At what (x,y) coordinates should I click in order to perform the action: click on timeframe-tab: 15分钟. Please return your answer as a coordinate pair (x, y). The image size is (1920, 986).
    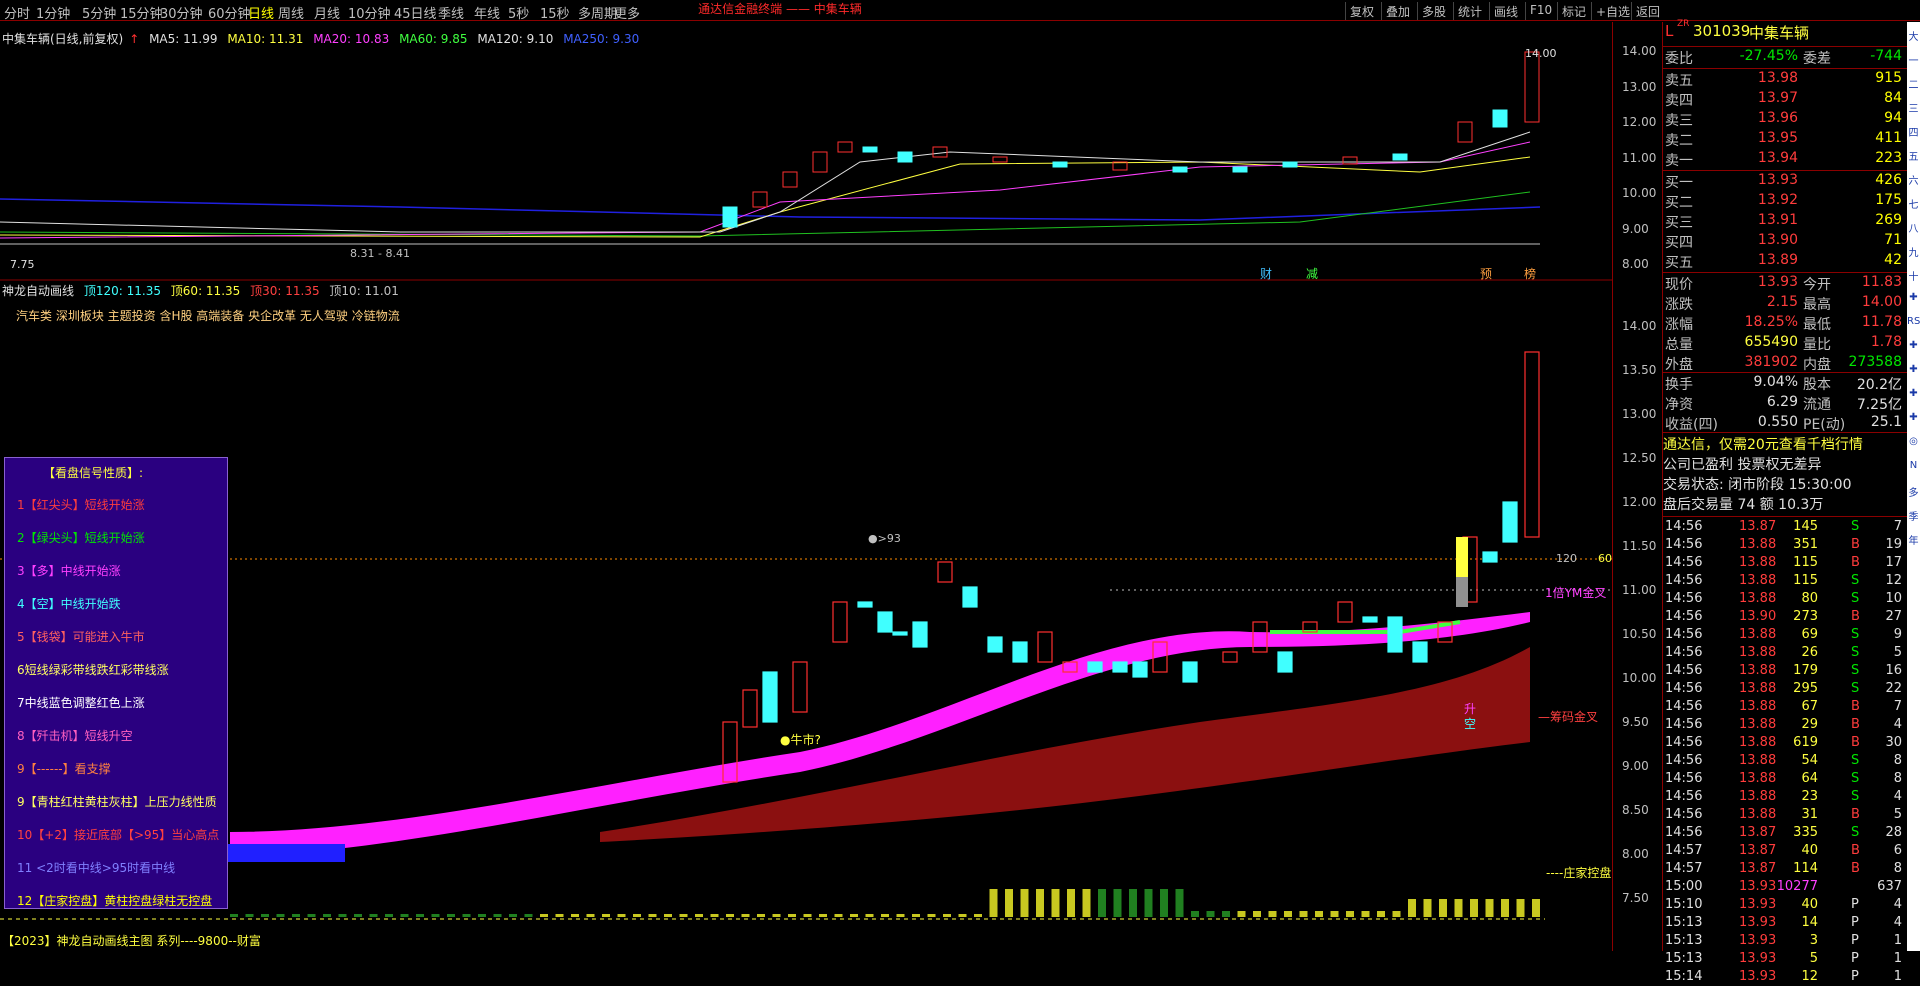
    Looking at the image, I should click on (141, 12).